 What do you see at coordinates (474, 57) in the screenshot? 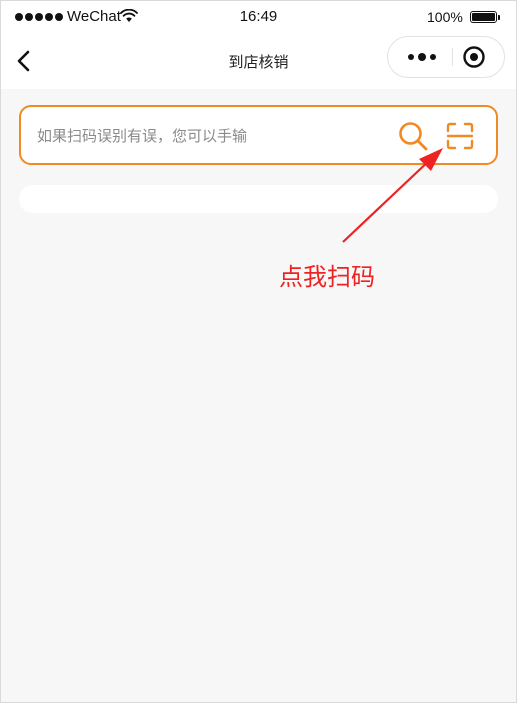
I see `target-circle-icon` at bounding box center [474, 57].